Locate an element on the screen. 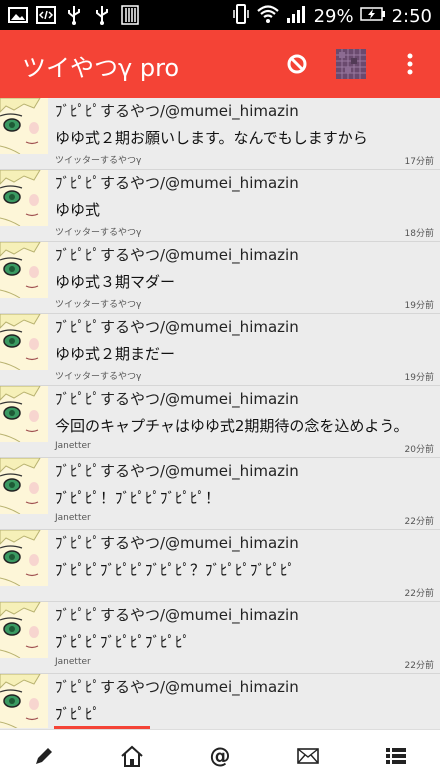 The image size is (440, 782). tweet-text: ゆゆ式３期マダー is located at coordinates (115, 282).